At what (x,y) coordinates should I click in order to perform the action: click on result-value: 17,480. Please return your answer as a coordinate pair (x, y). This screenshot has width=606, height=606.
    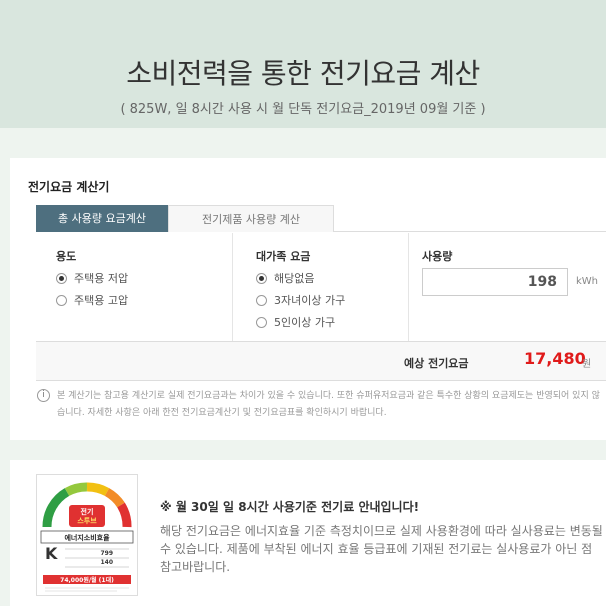
    Looking at the image, I should click on (555, 358).